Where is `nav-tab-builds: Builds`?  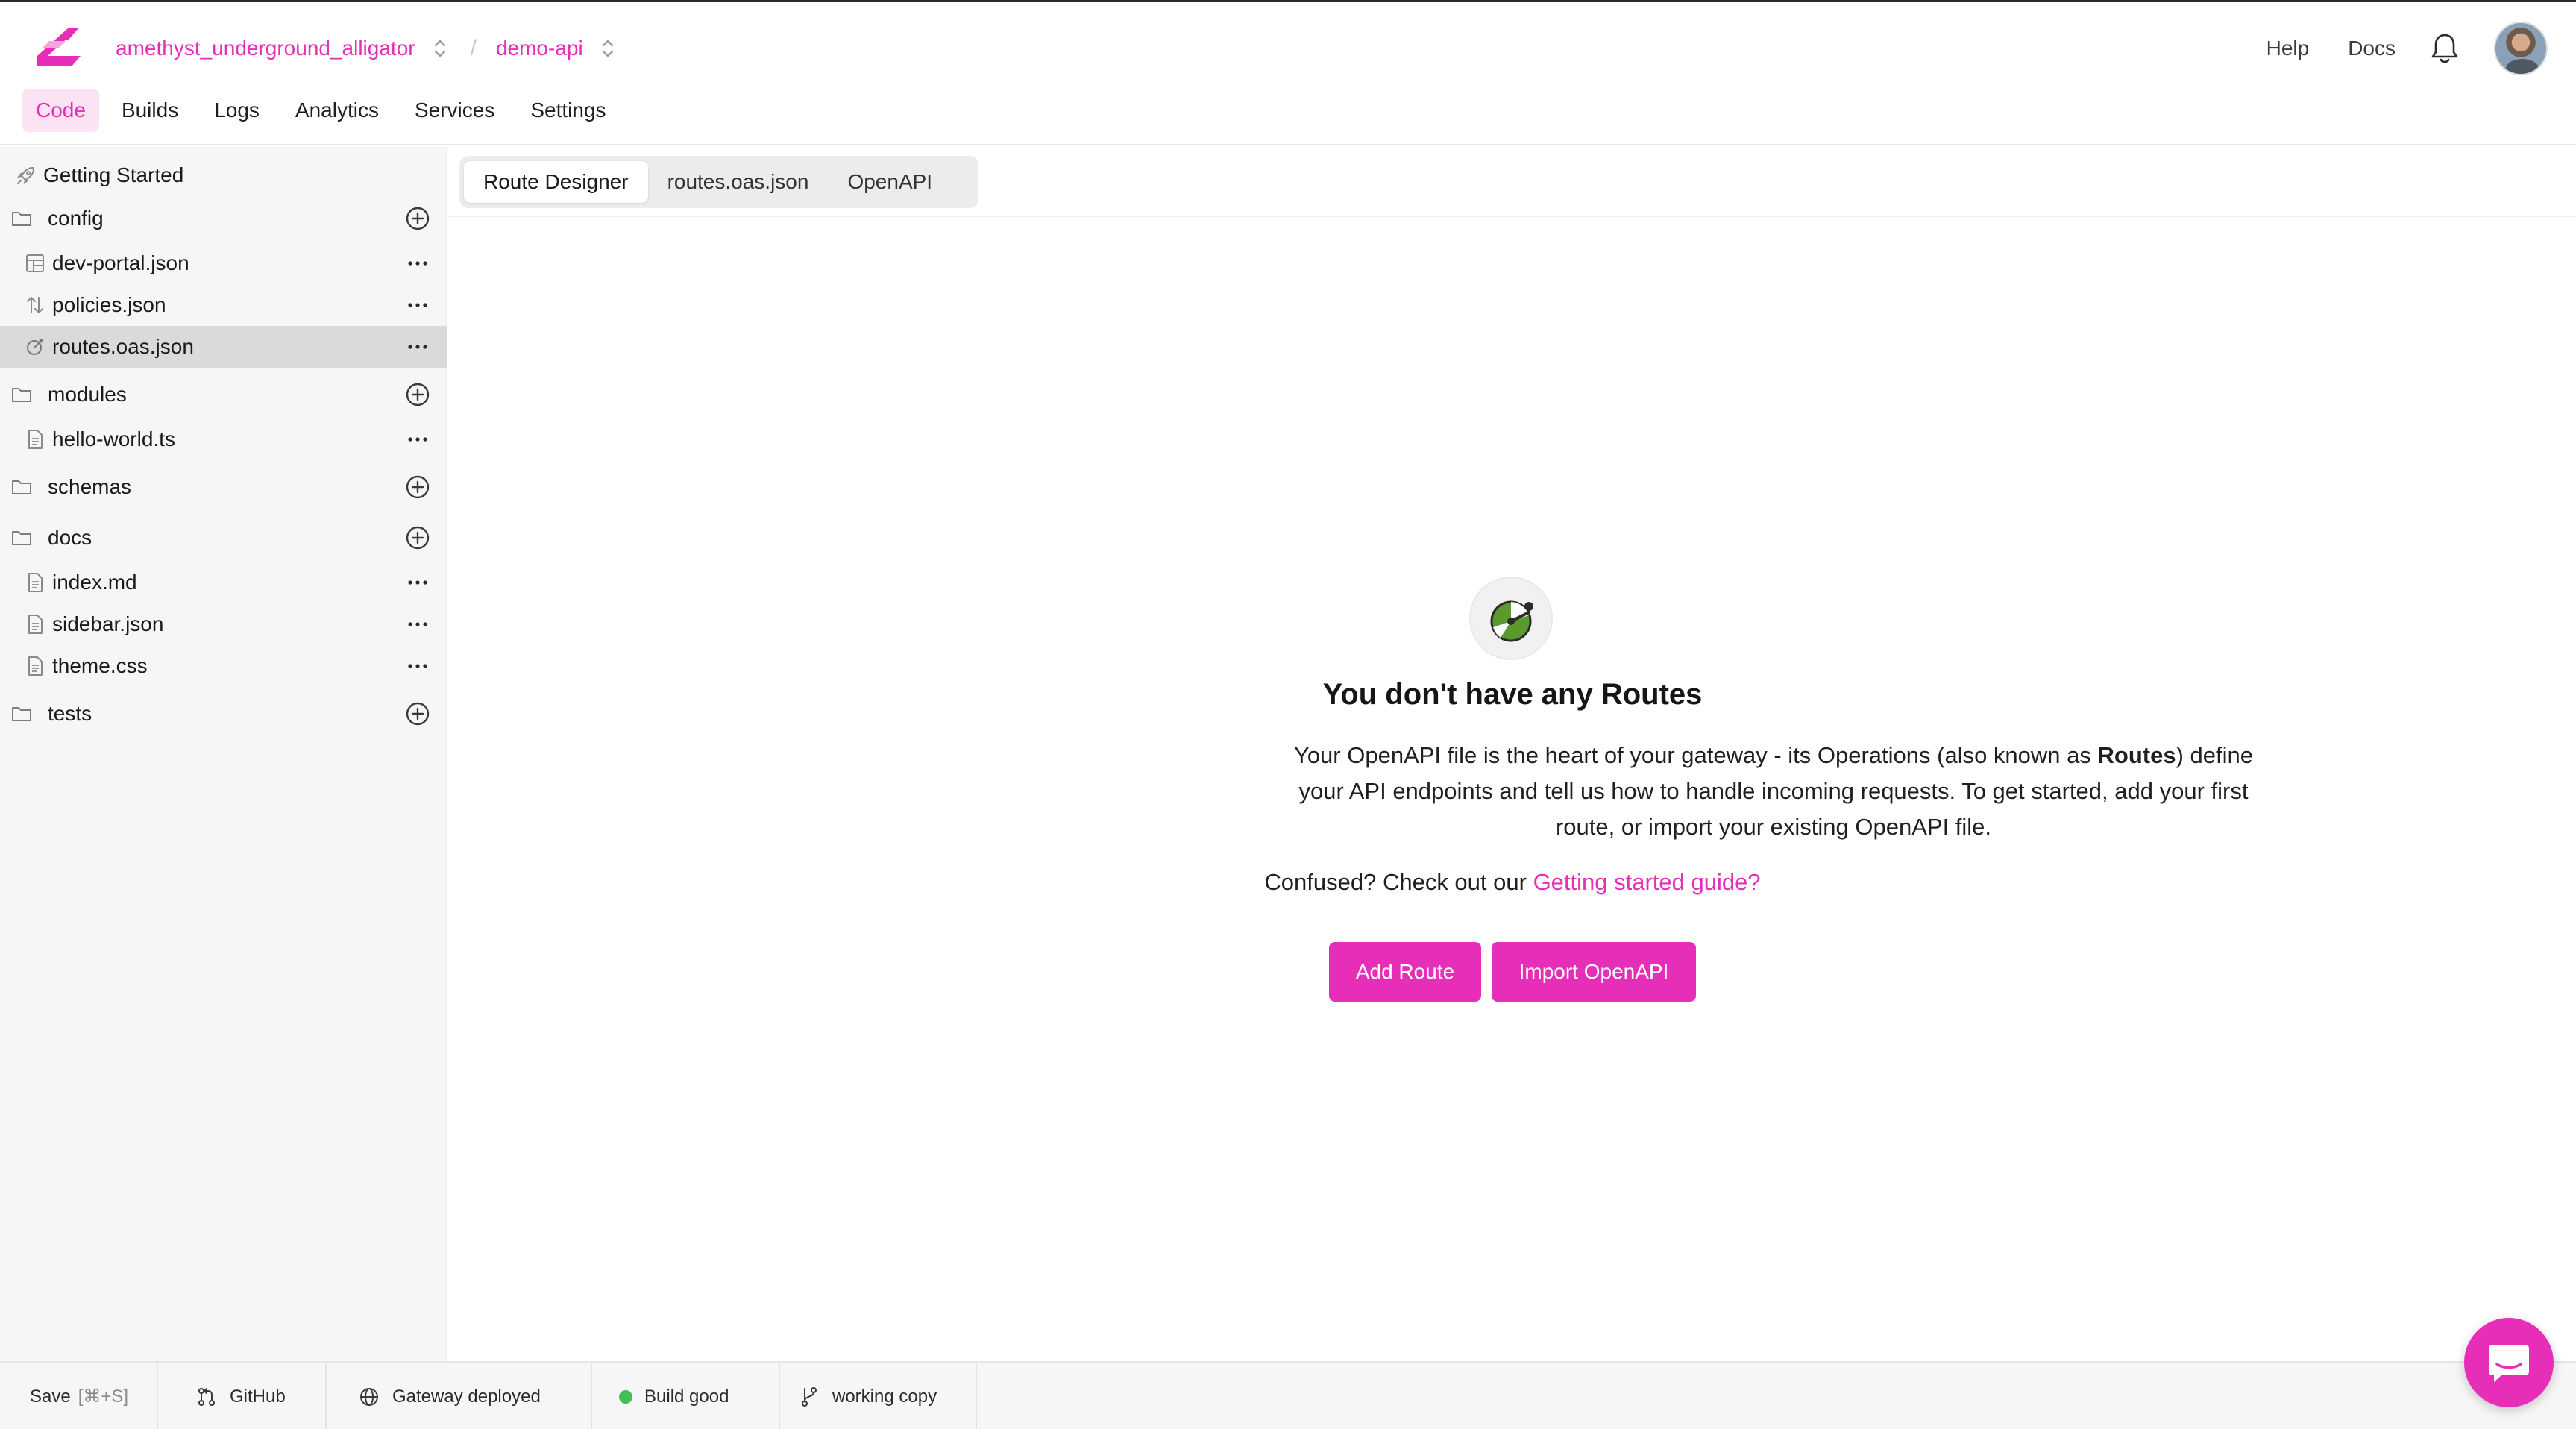
nav-tab-builds: Builds is located at coordinates (150, 111).